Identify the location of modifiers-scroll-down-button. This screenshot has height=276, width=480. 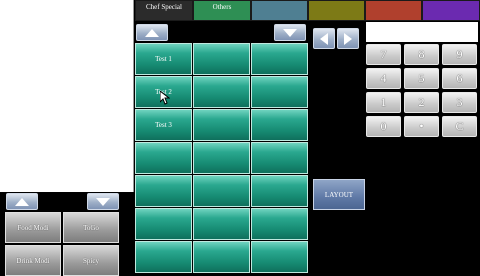
(103, 201).